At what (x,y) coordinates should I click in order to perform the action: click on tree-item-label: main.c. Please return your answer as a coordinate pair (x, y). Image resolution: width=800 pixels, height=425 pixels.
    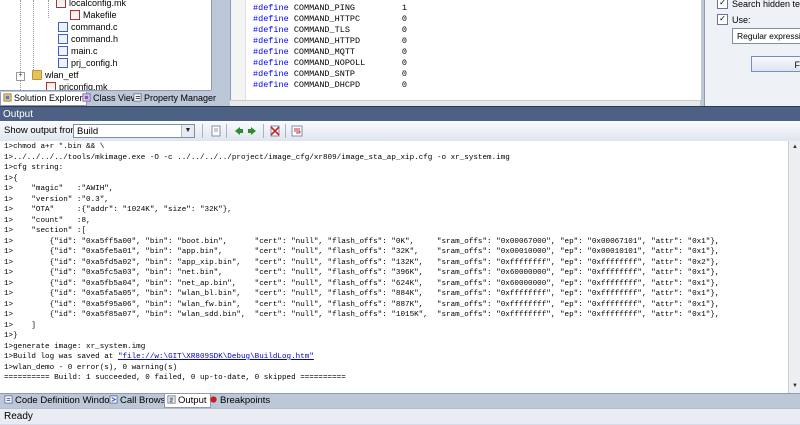
    Looking at the image, I should click on (84, 51).